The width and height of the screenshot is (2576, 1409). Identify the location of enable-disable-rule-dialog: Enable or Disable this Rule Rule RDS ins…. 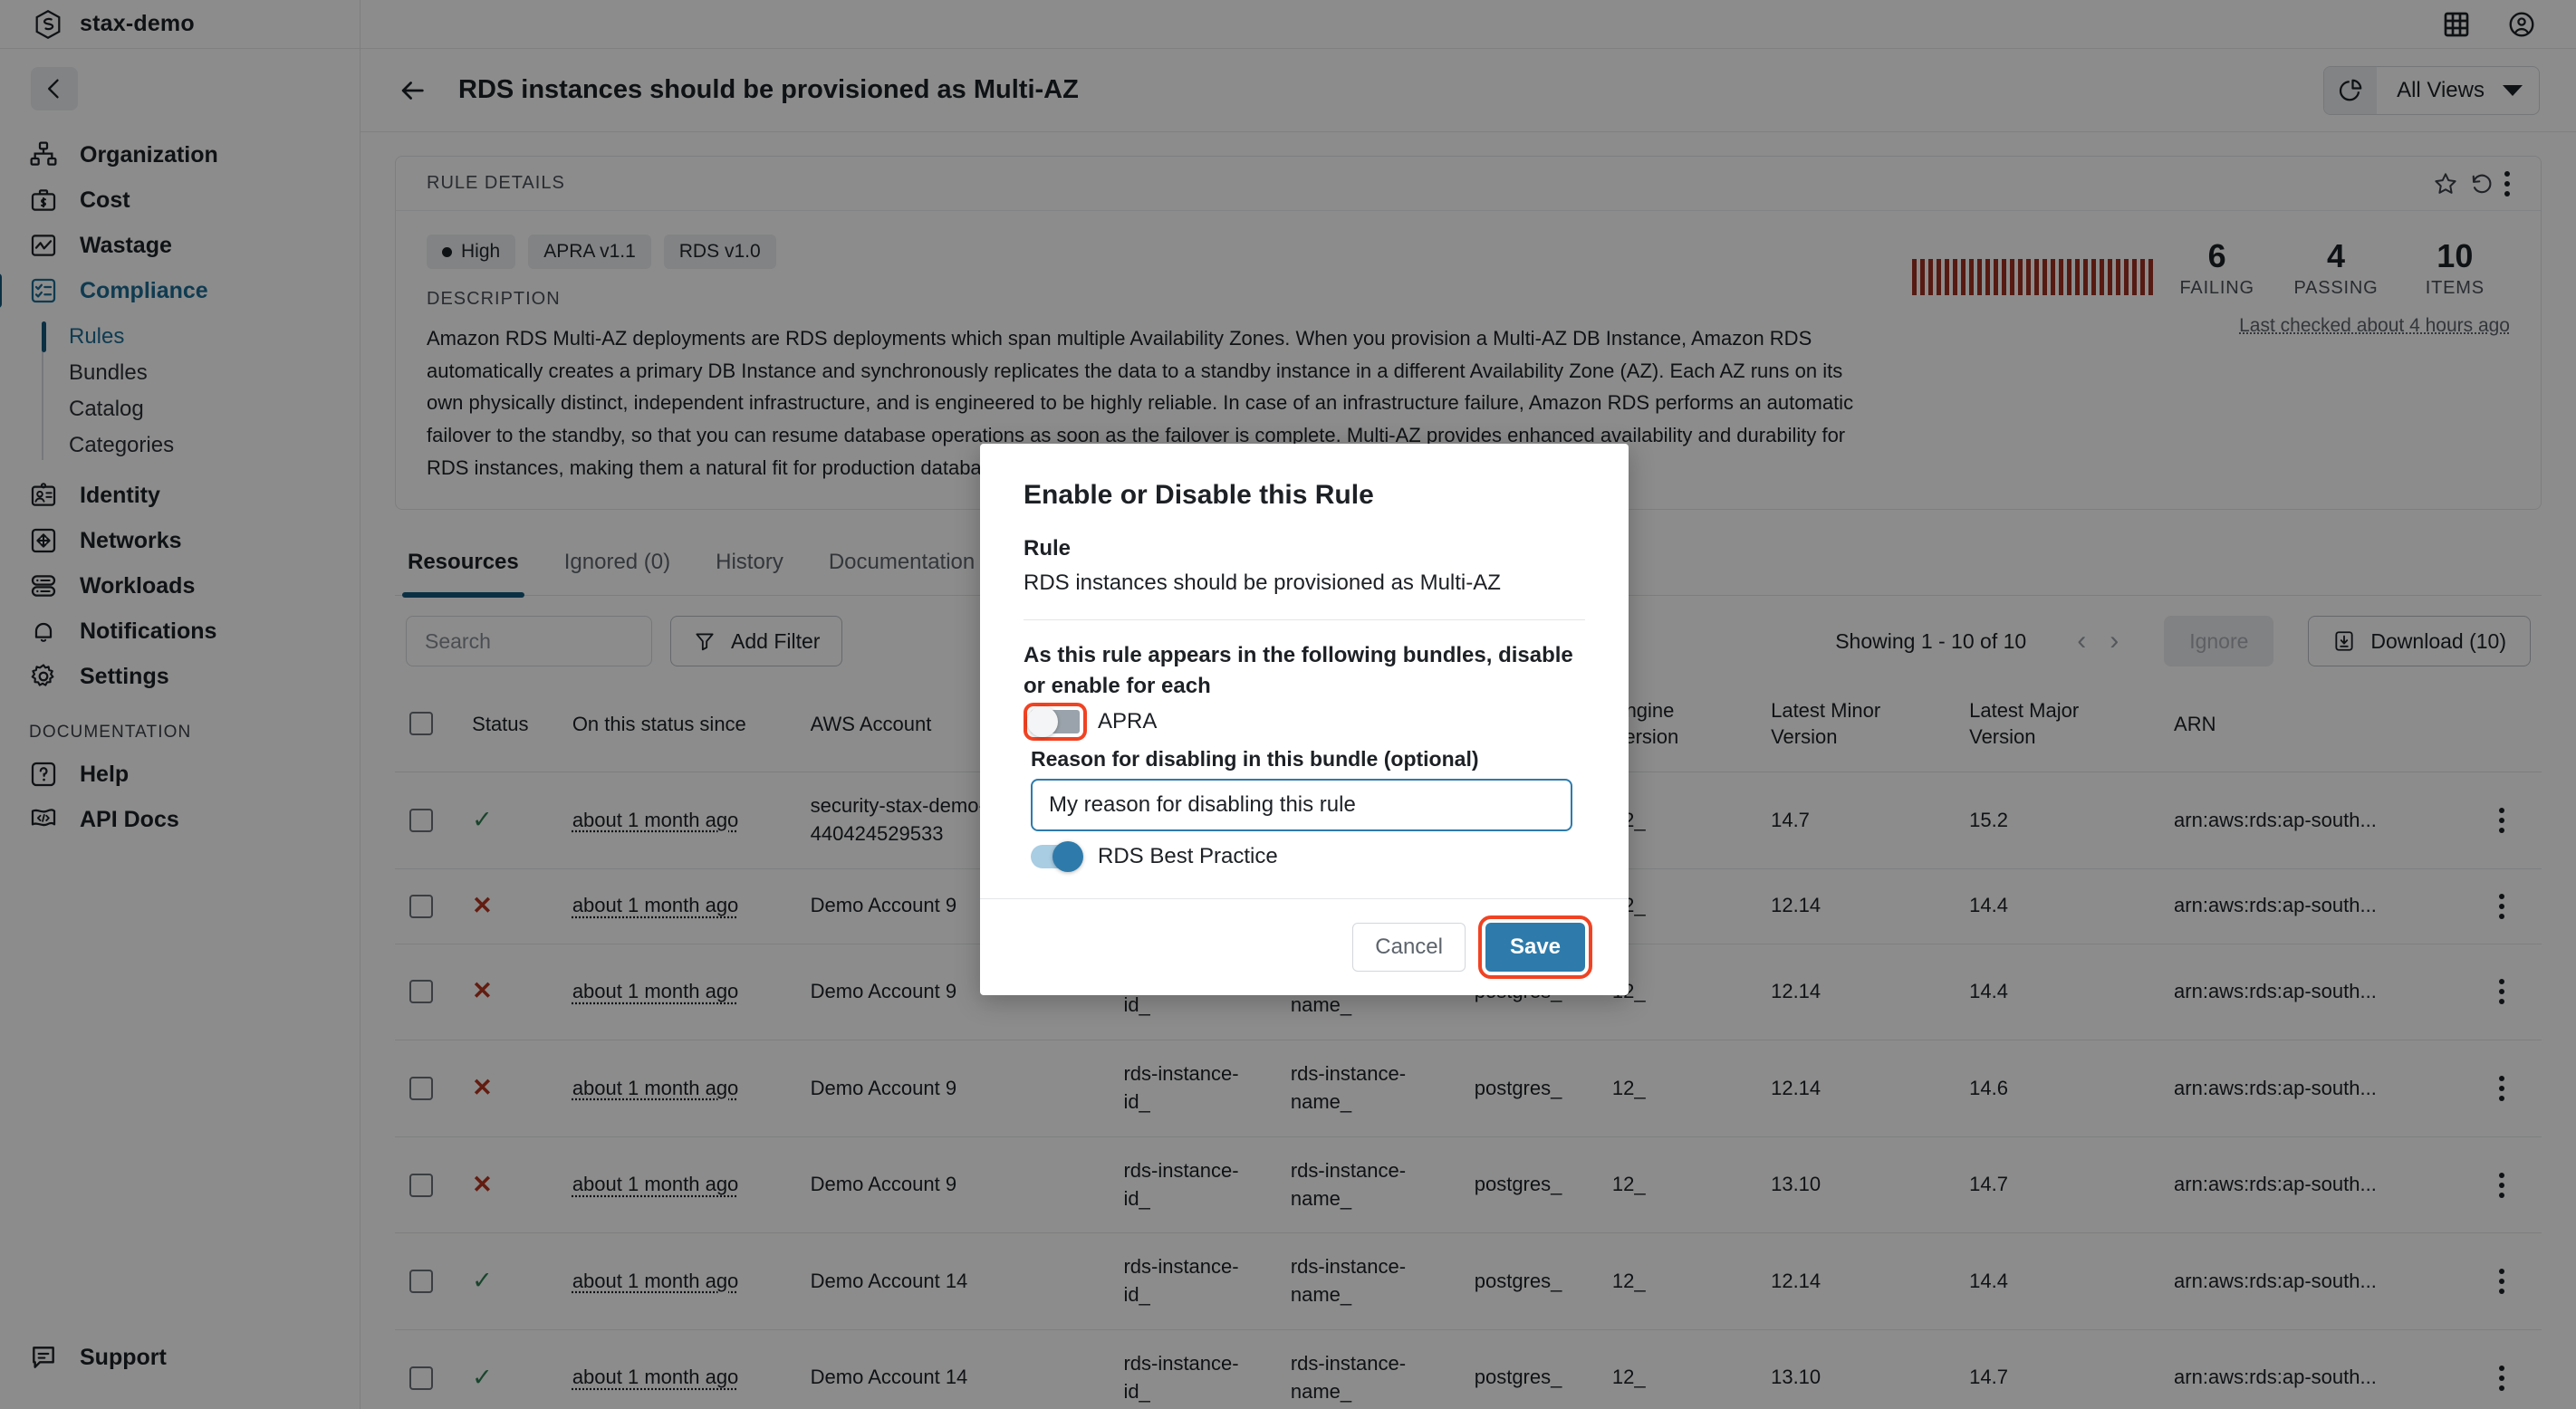
(1304, 720).